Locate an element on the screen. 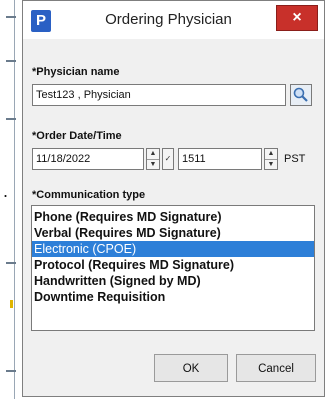 This screenshot has height=399, width=328. close-button: × is located at coordinates (297, 18).